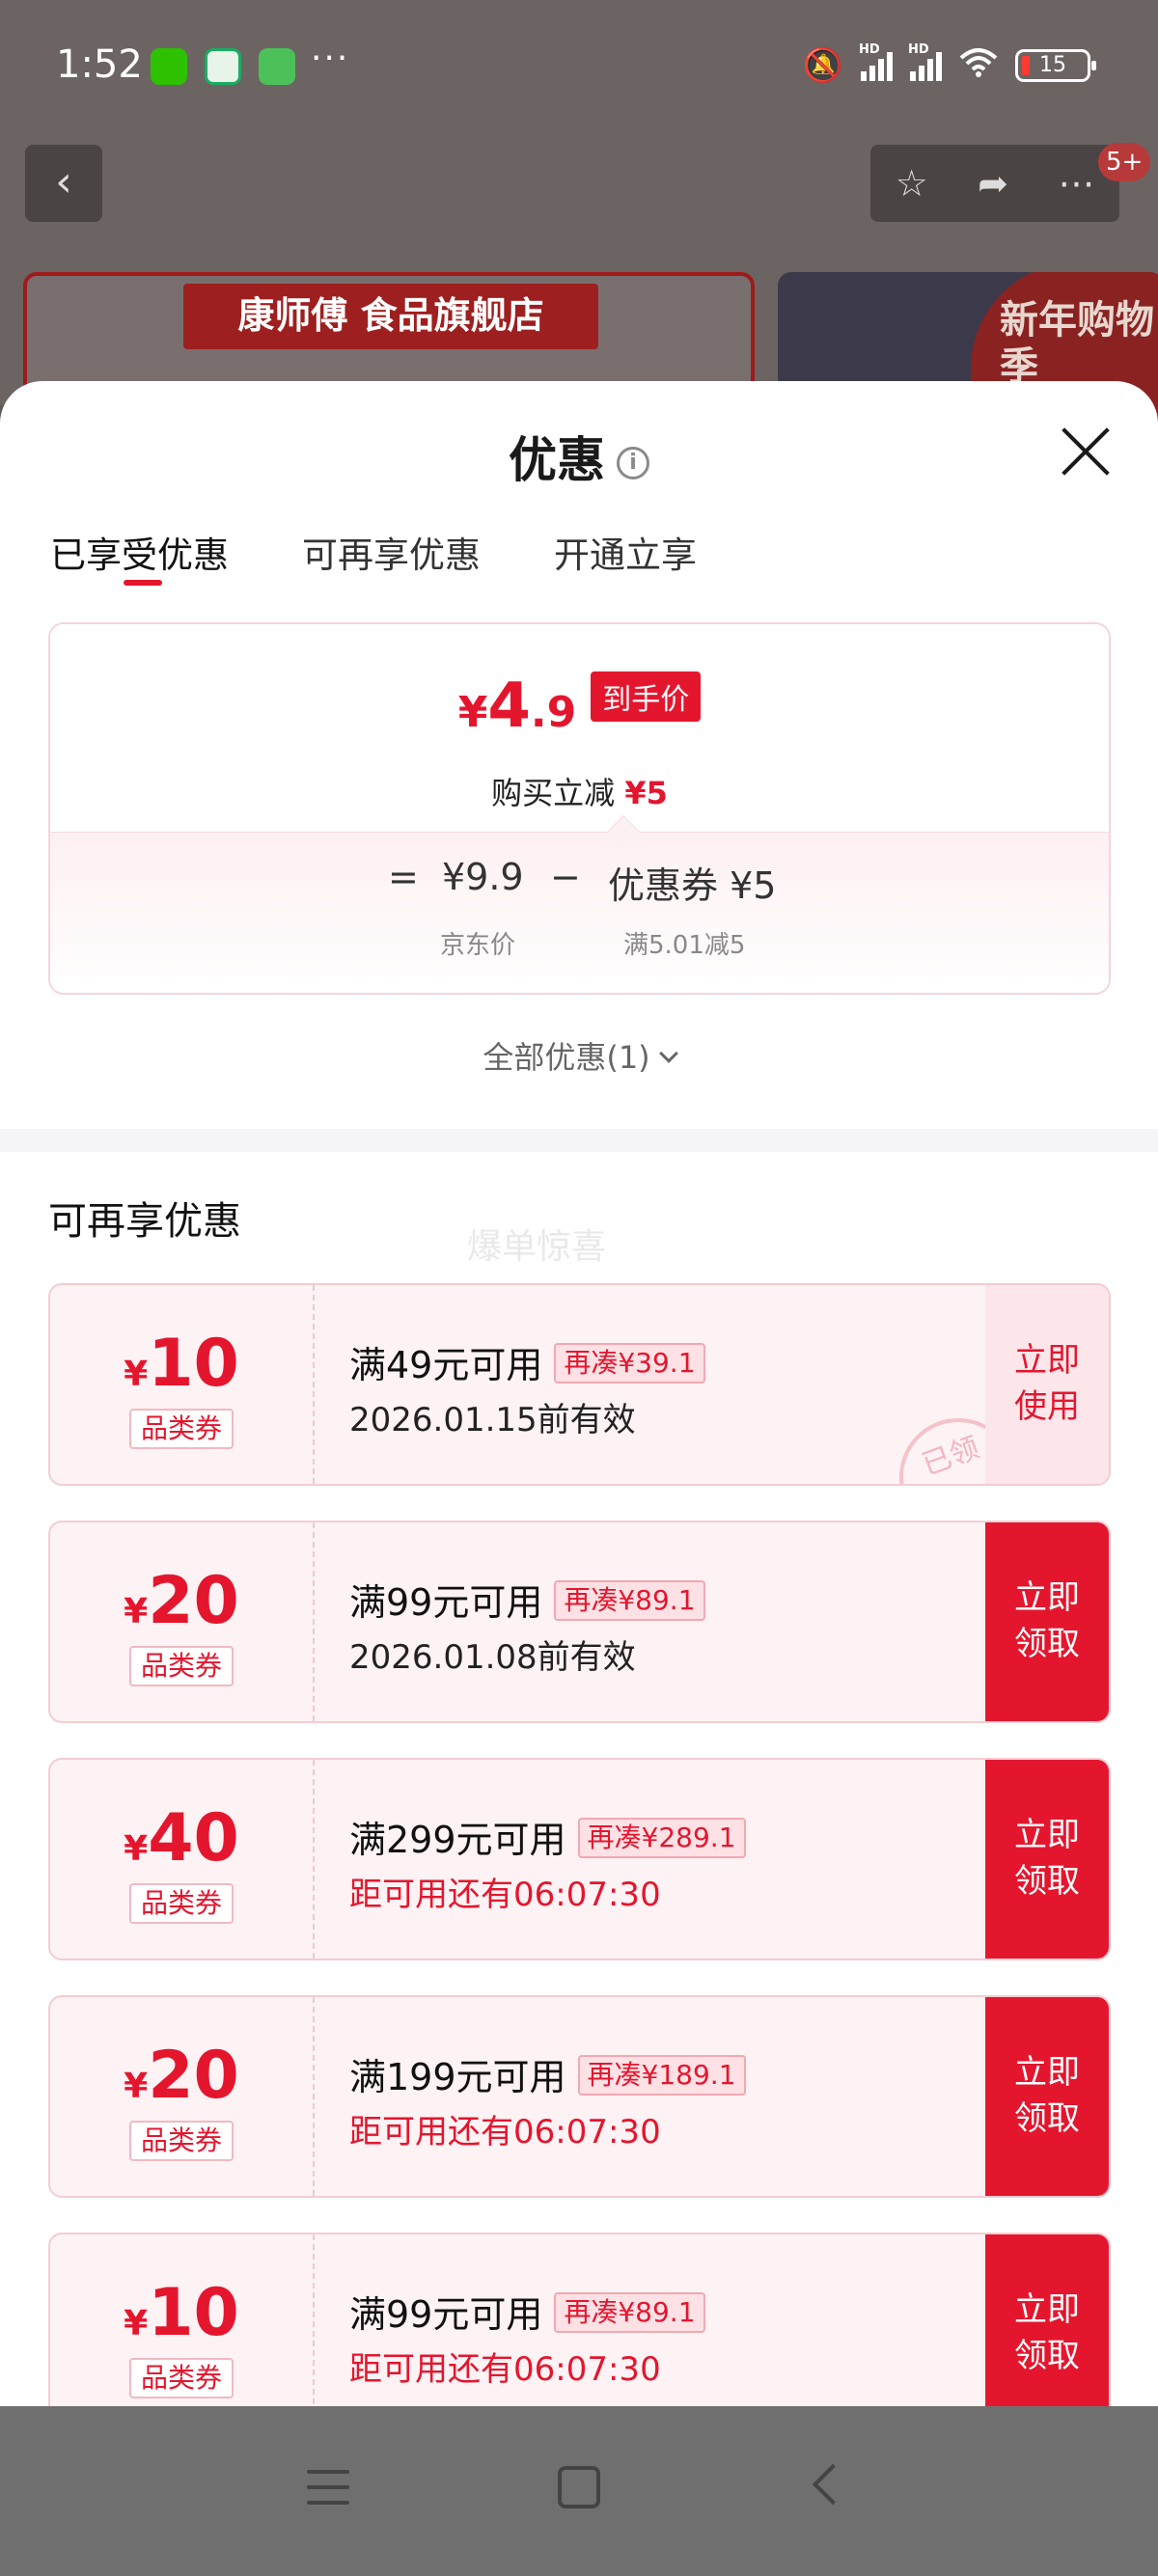 Image resolution: width=1158 pixels, height=2576 pixels. I want to click on status-bar: 1:52 ··· 🔕 HD HD 15, so click(579, 67).